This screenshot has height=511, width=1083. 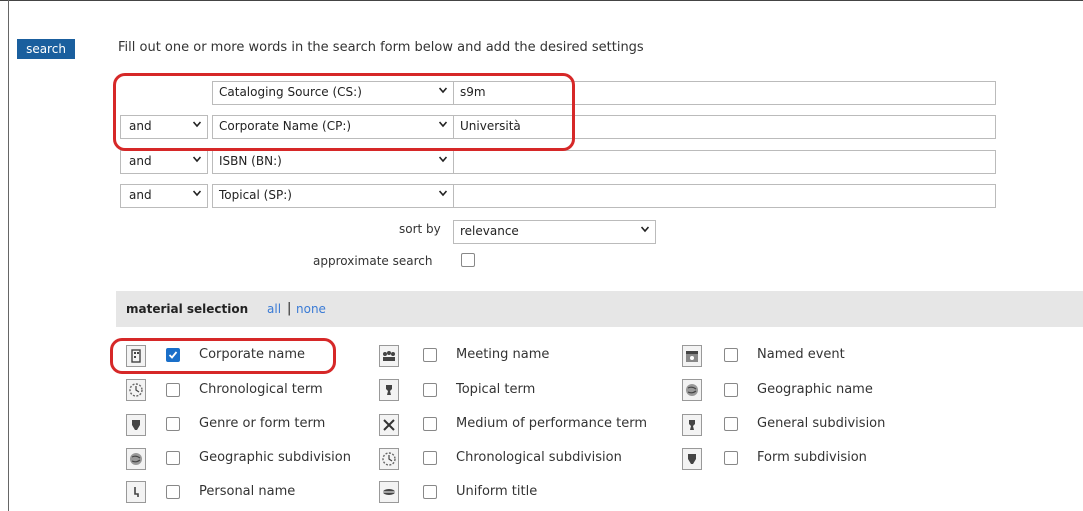 I want to click on general-subdivision-label: General subdivision, so click(x=821, y=423).